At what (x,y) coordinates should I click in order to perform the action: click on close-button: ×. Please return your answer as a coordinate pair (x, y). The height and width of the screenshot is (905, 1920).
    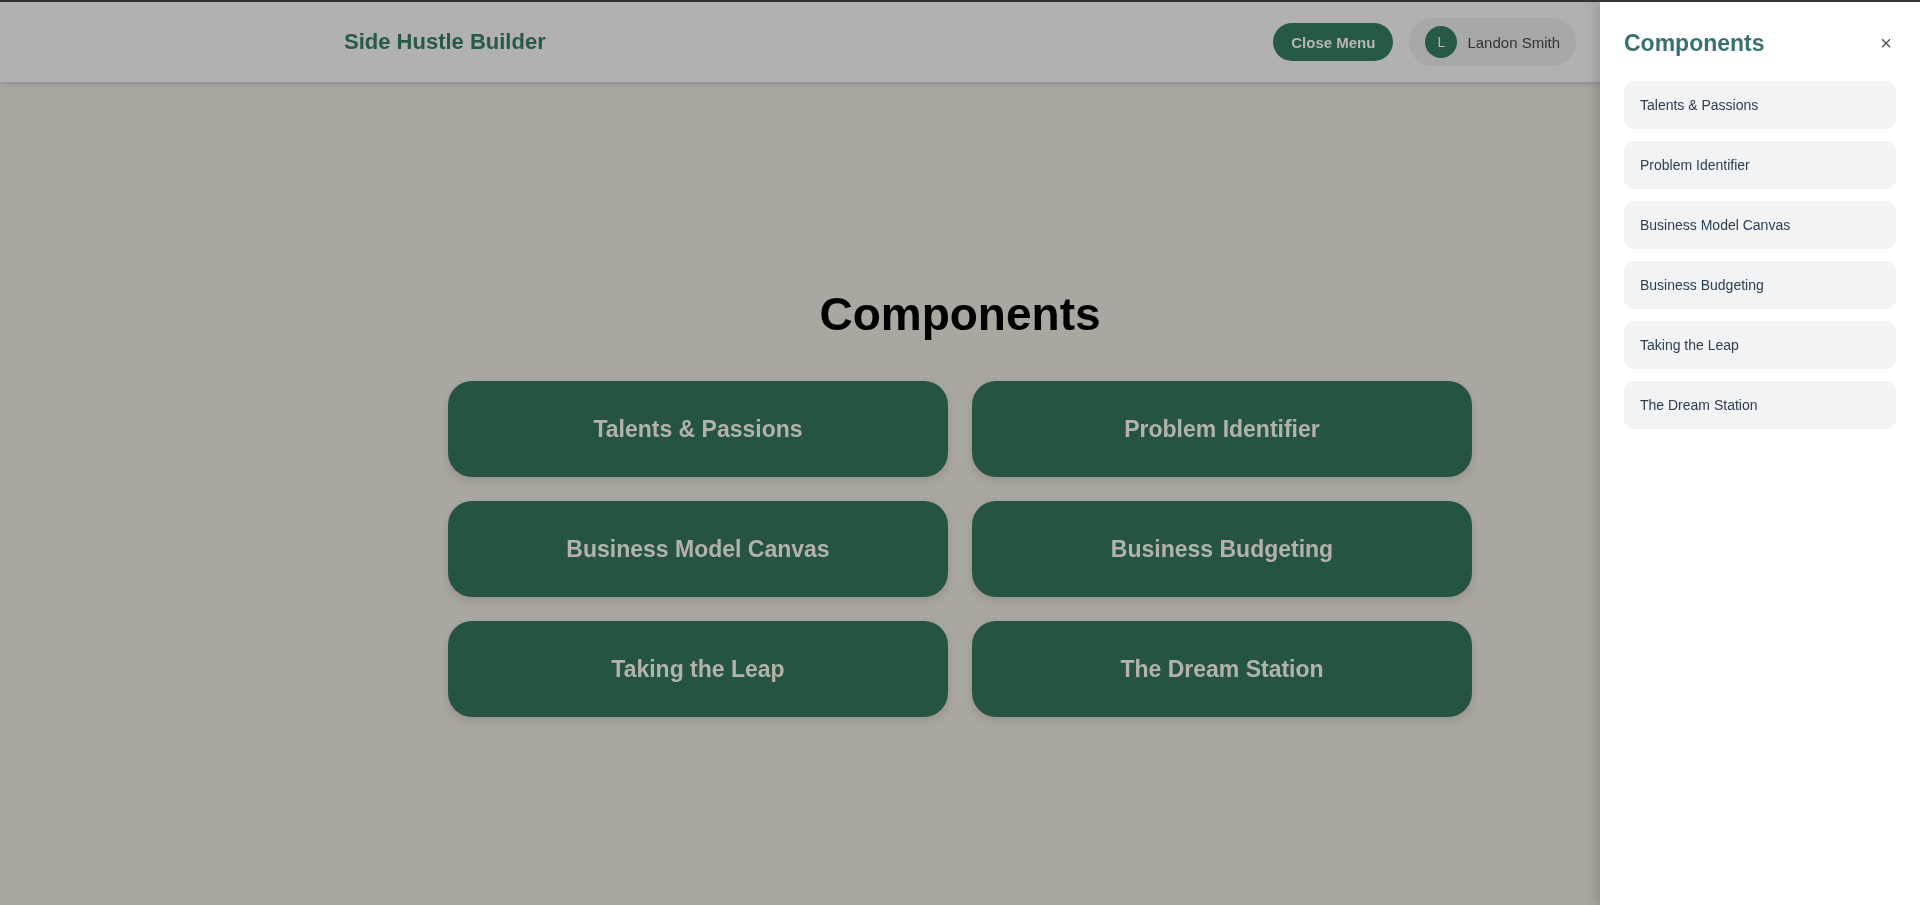
    Looking at the image, I should click on (1886, 43).